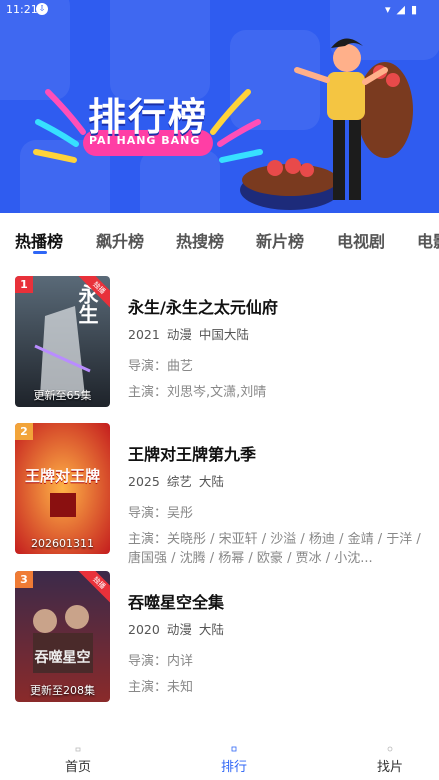 The width and height of the screenshot is (439, 780). I want to click on item-meta: 2020 动漫 大陆, so click(278, 628).